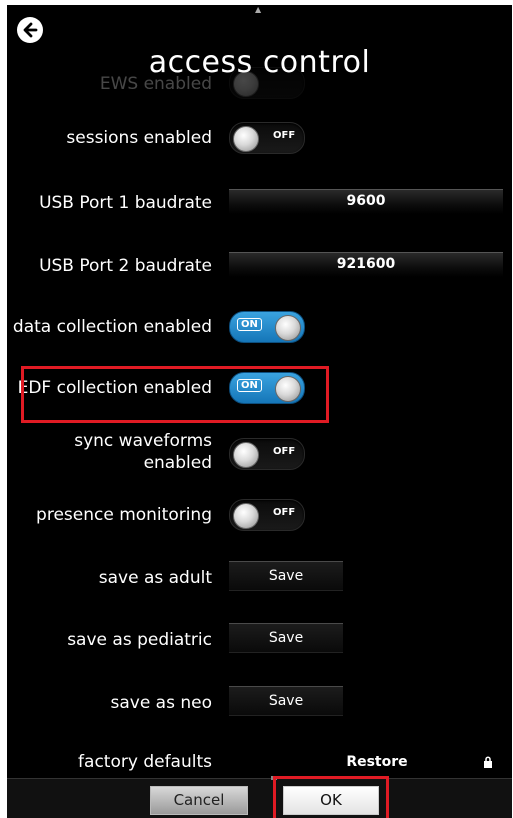 The height and width of the screenshot is (818, 513). Describe the element at coordinates (366, 201) in the screenshot. I see `usb-port1-baudrate-field: 9600` at that location.